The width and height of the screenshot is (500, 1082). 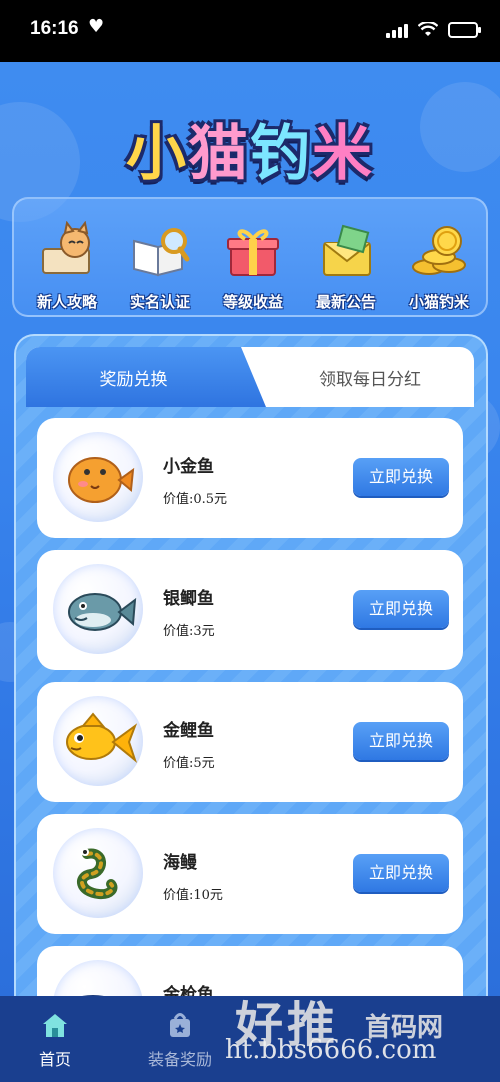 What do you see at coordinates (133, 380) in the screenshot?
I see `tab-label: 奖励兑换` at bounding box center [133, 380].